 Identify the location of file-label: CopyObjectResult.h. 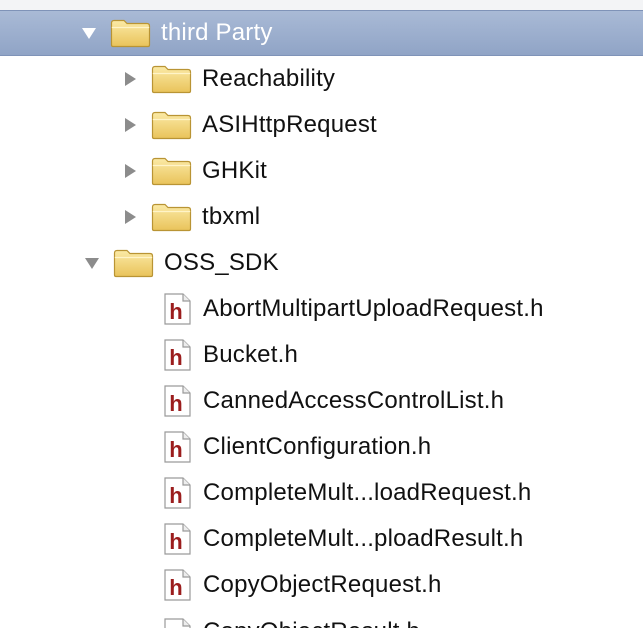
(311, 623).